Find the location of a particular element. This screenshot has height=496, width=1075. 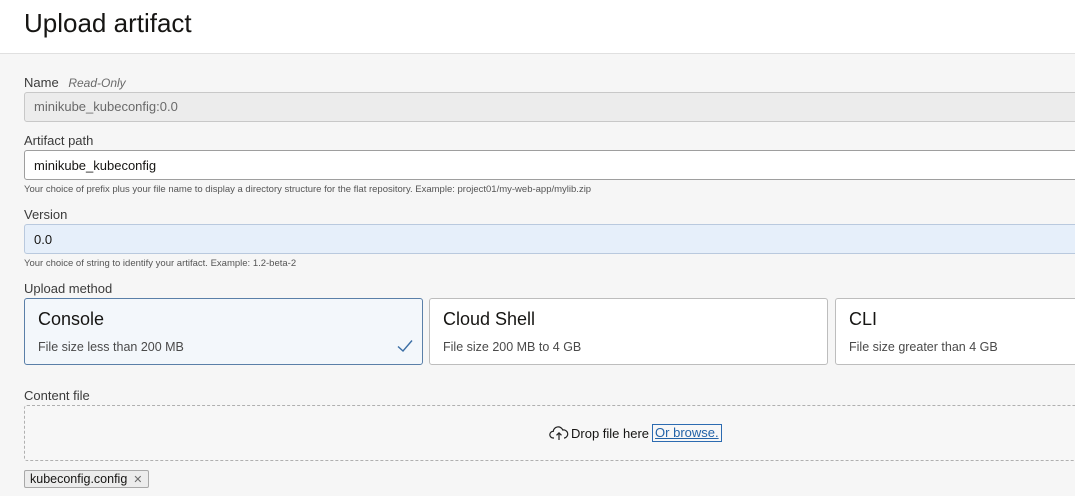

version-label: Version is located at coordinates (46, 214).